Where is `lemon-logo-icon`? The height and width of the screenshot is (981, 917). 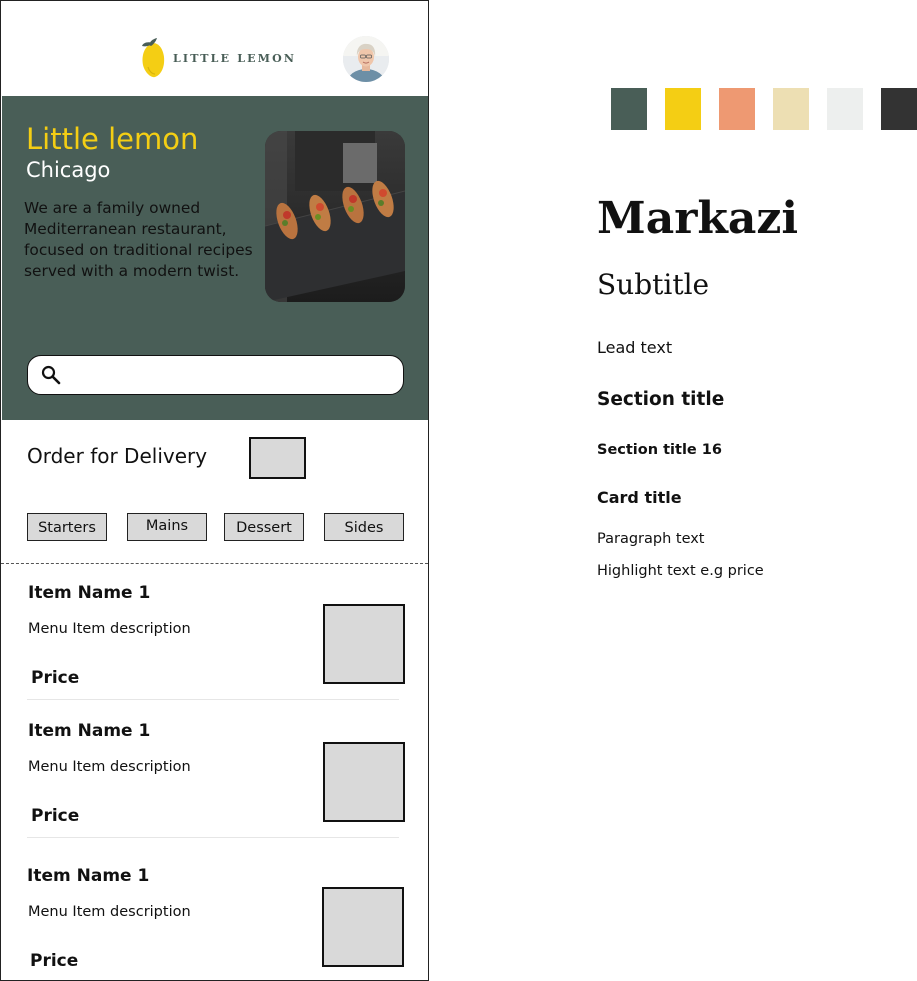 lemon-logo-icon is located at coordinates (153, 58).